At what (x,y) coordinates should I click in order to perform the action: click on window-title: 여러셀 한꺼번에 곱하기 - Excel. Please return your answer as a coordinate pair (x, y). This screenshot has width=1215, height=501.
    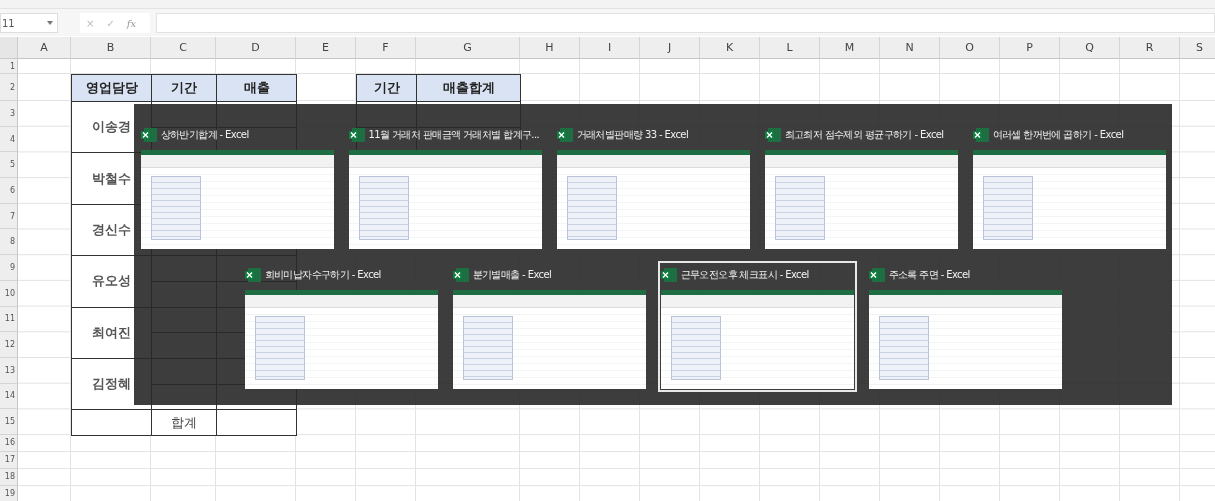
    Looking at the image, I should click on (1058, 135).